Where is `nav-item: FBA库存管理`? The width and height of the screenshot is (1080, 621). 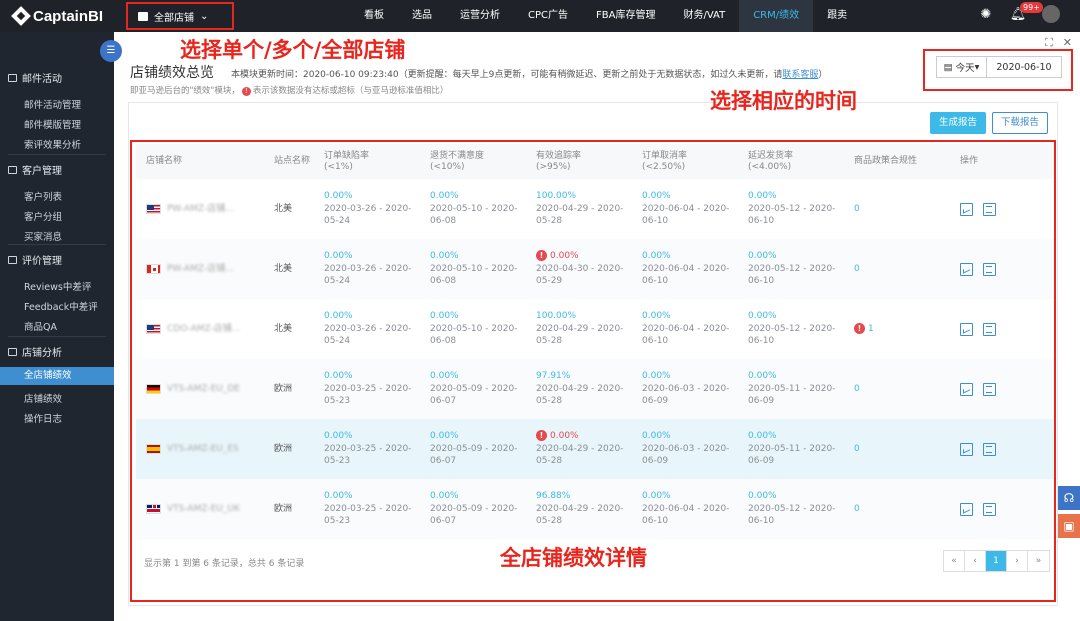
nav-item: FBA库存管理 is located at coordinates (625, 16).